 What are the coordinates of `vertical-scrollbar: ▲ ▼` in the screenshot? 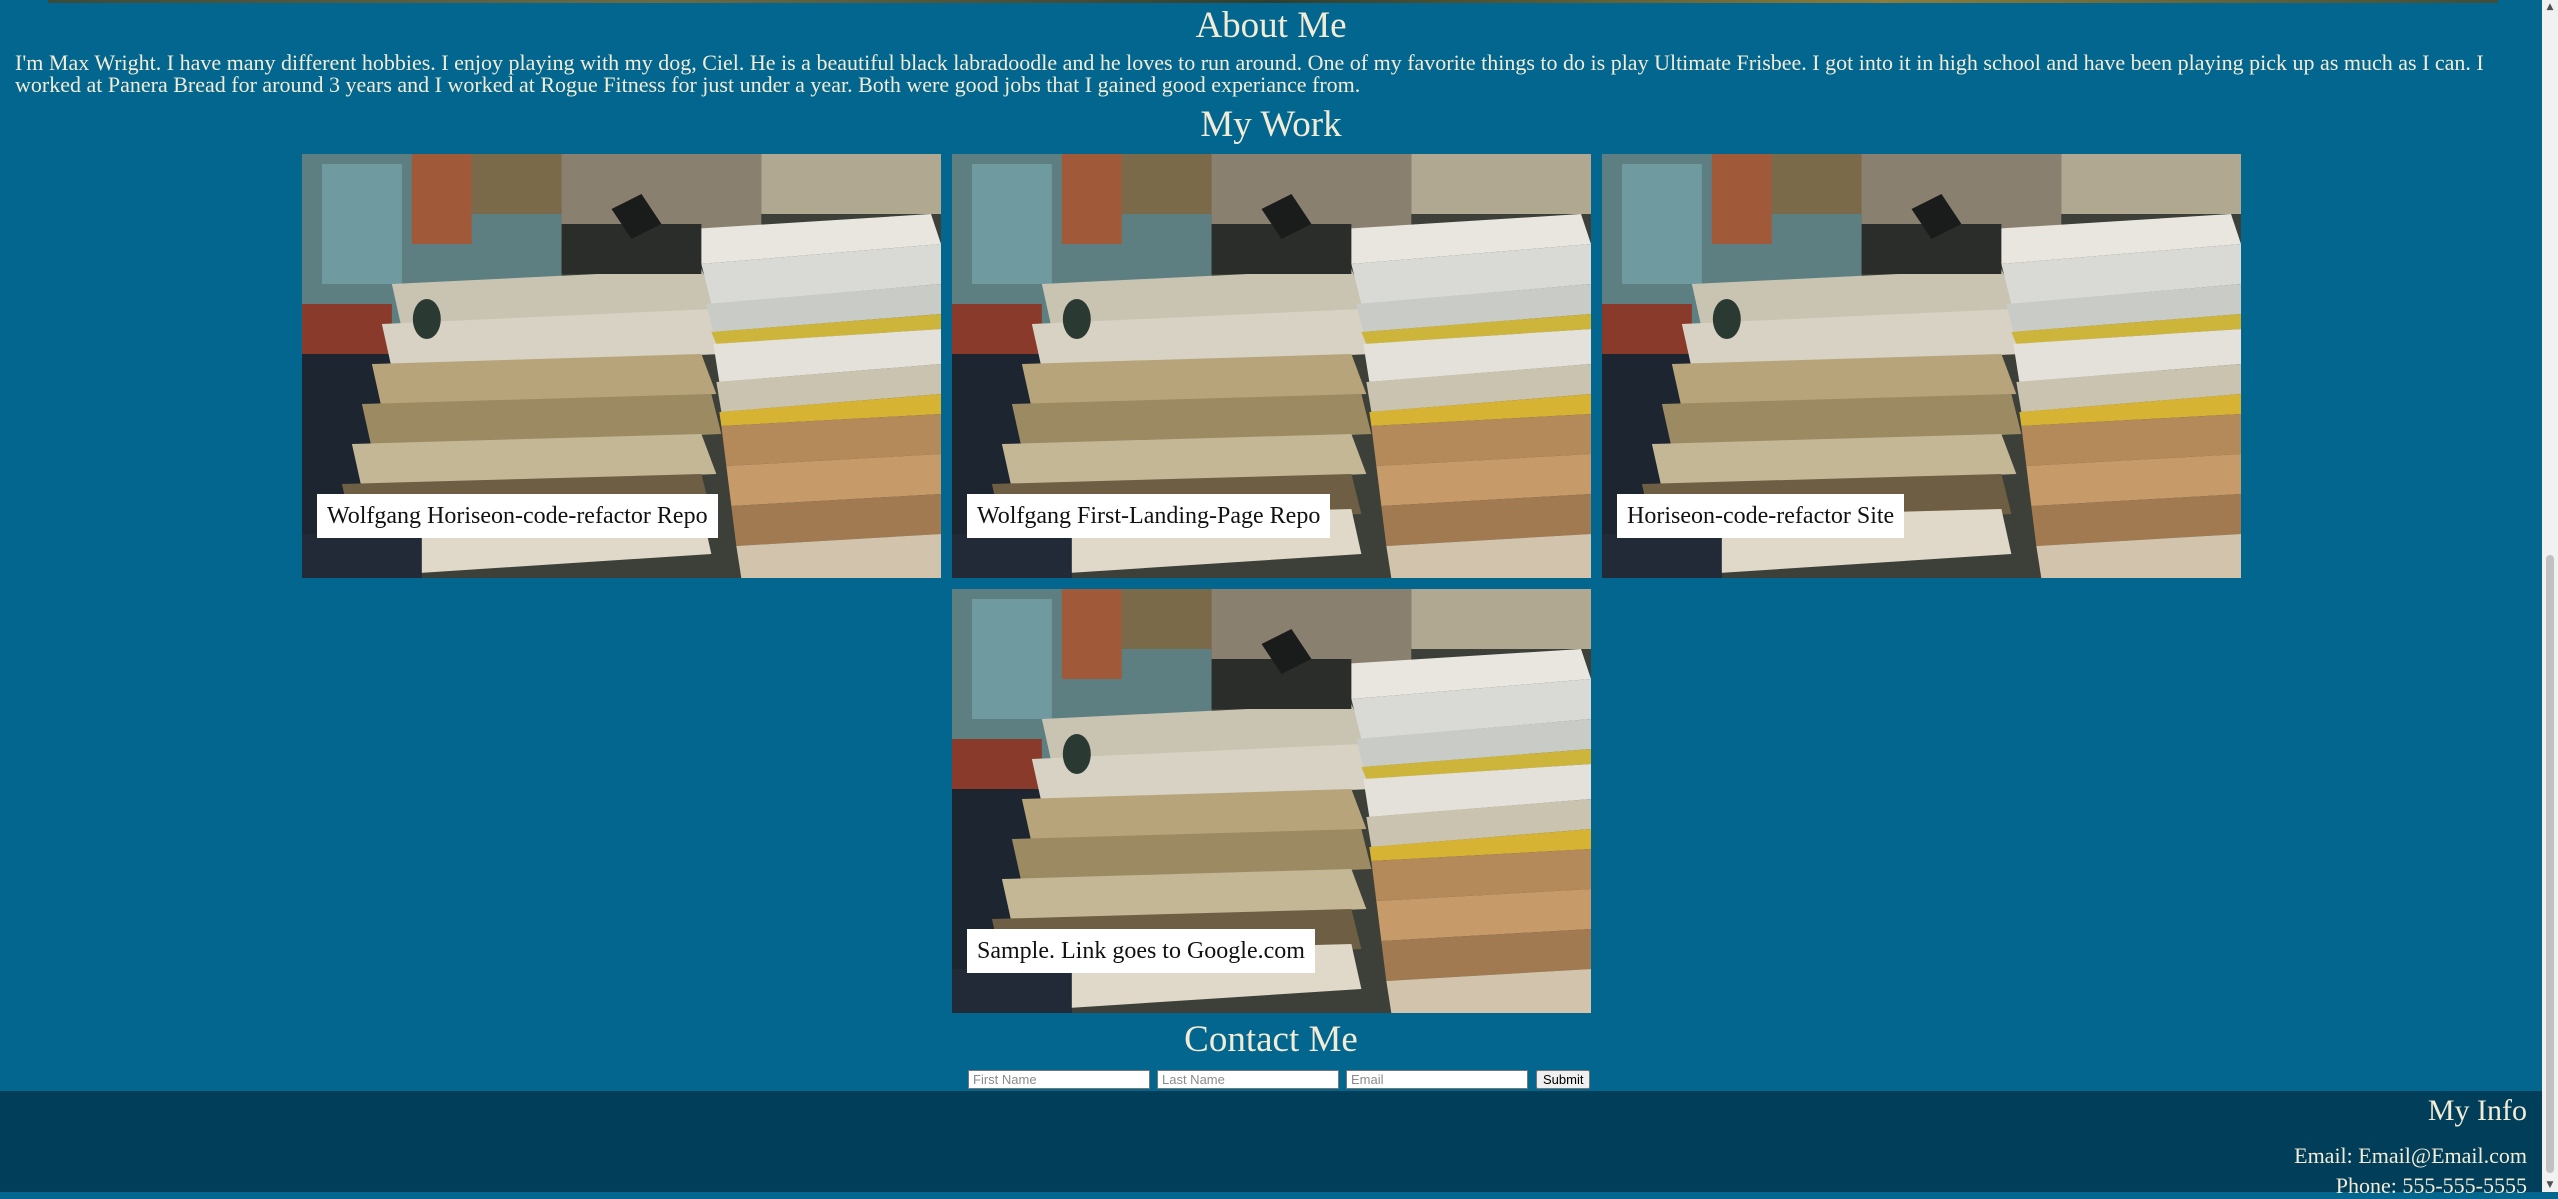 It's located at (2550, 596).